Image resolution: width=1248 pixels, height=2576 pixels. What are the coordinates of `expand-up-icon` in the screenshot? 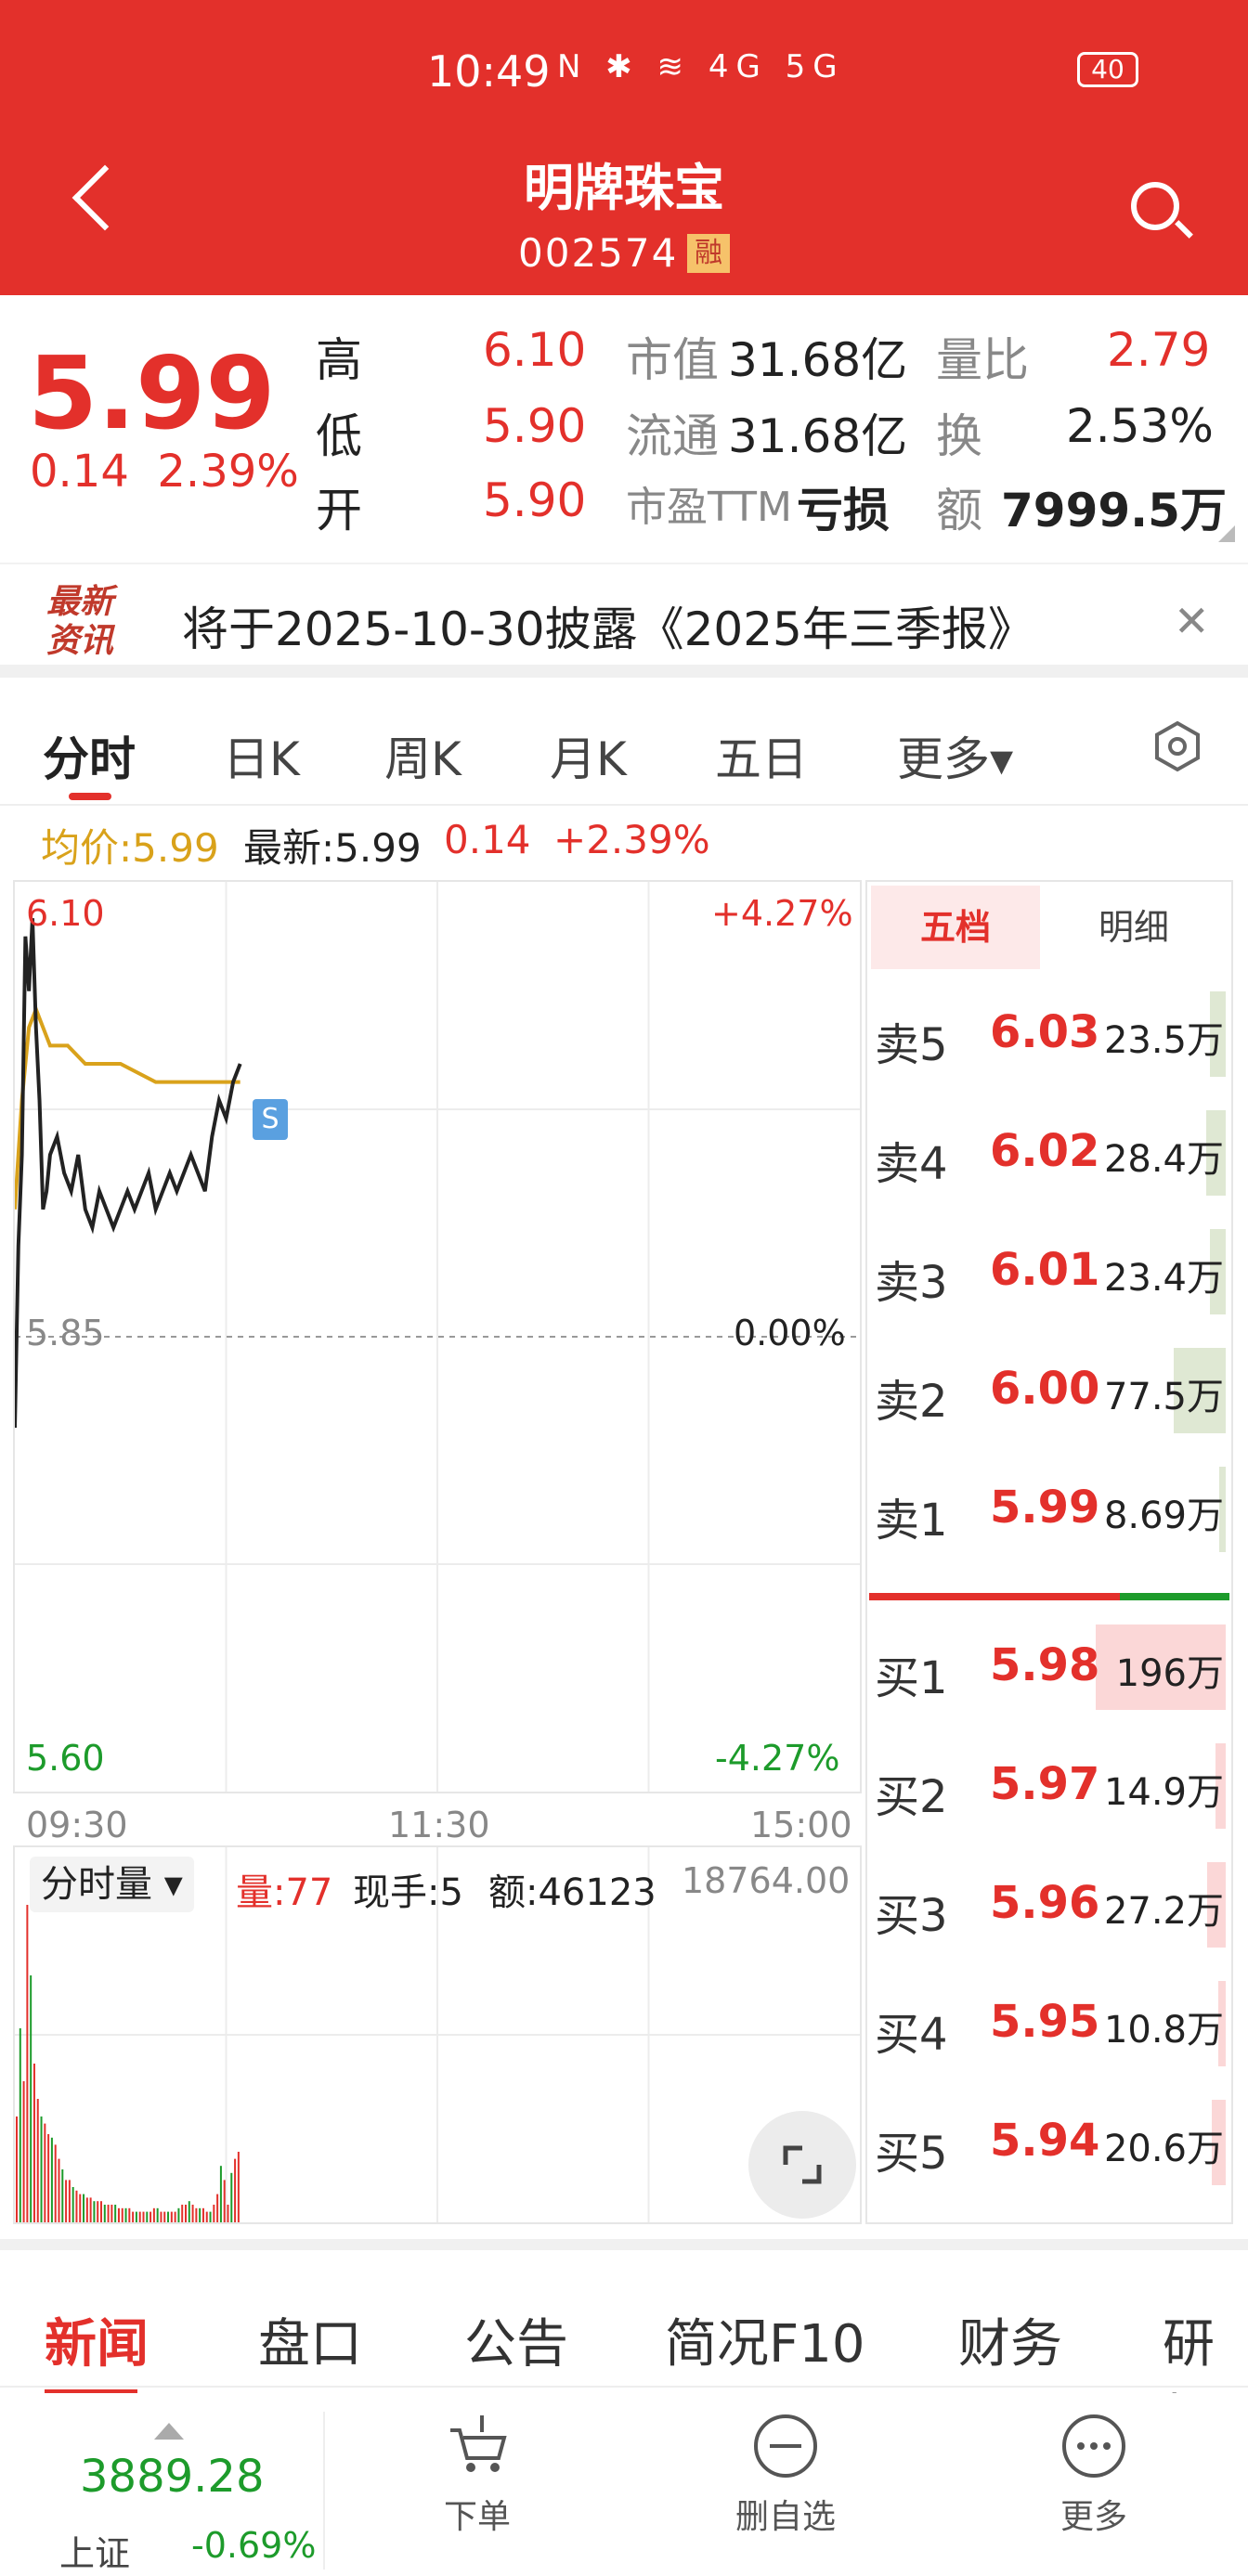 It's located at (169, 2431).